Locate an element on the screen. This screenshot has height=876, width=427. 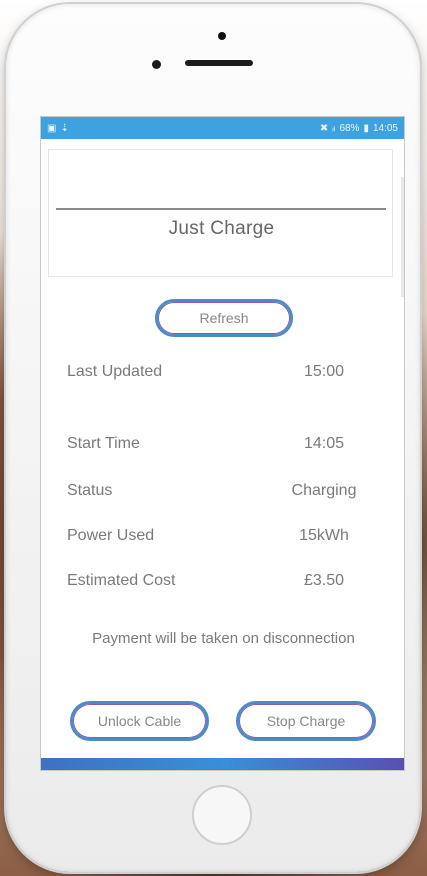
detail-row-power-used: Power Used 15kWh is located at coordinates (222, 539).